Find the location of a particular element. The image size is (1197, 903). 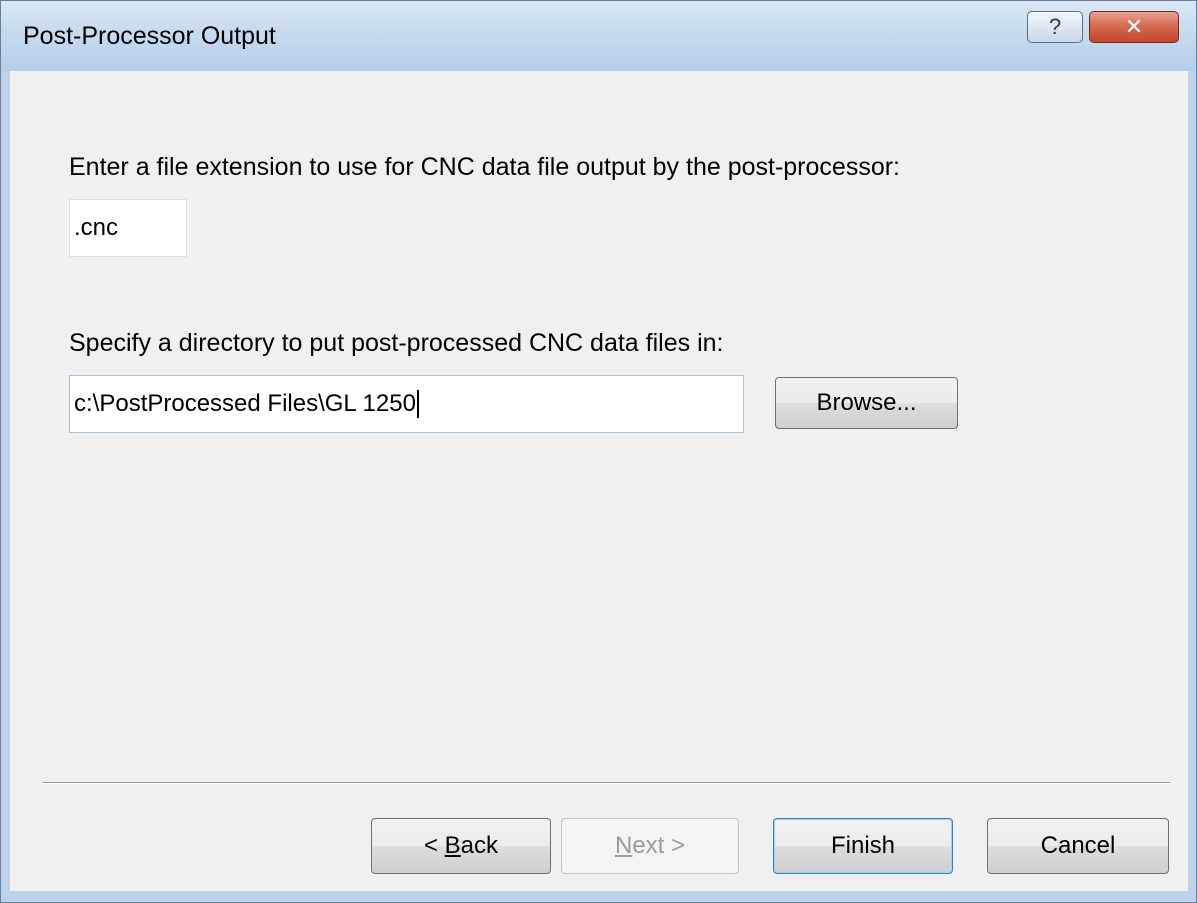

window-title: Post-Processor Output is located at coordinates (149, 36).